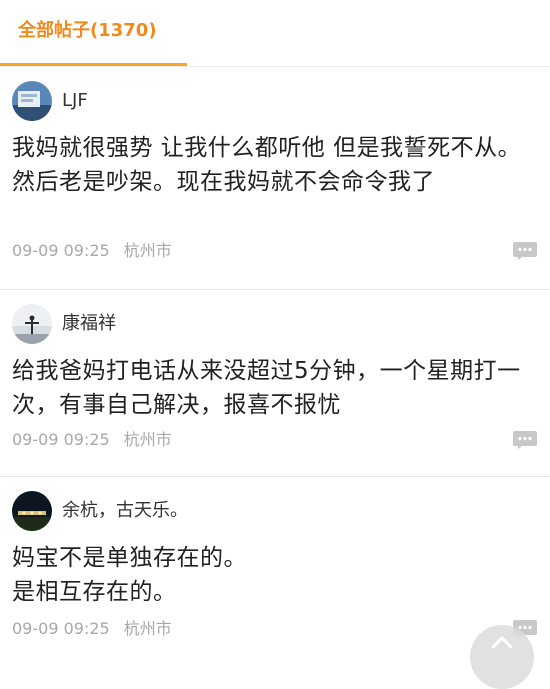  I want to click on post-username: 康福祥, so click(89, 324).